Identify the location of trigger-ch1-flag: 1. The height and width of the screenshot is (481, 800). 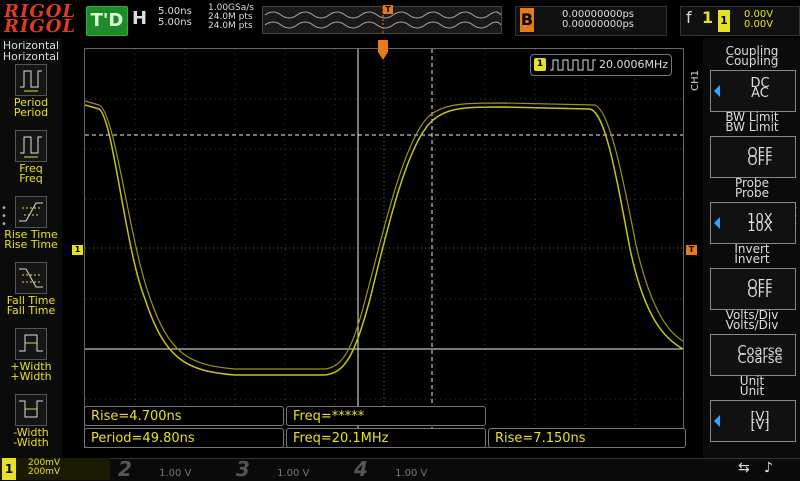
(724, 21).